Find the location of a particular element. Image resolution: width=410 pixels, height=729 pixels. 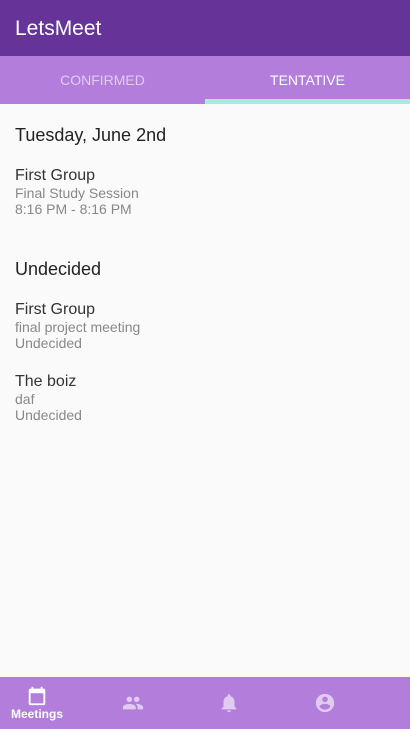

nav-notifications is located at coordinates (229, 703).